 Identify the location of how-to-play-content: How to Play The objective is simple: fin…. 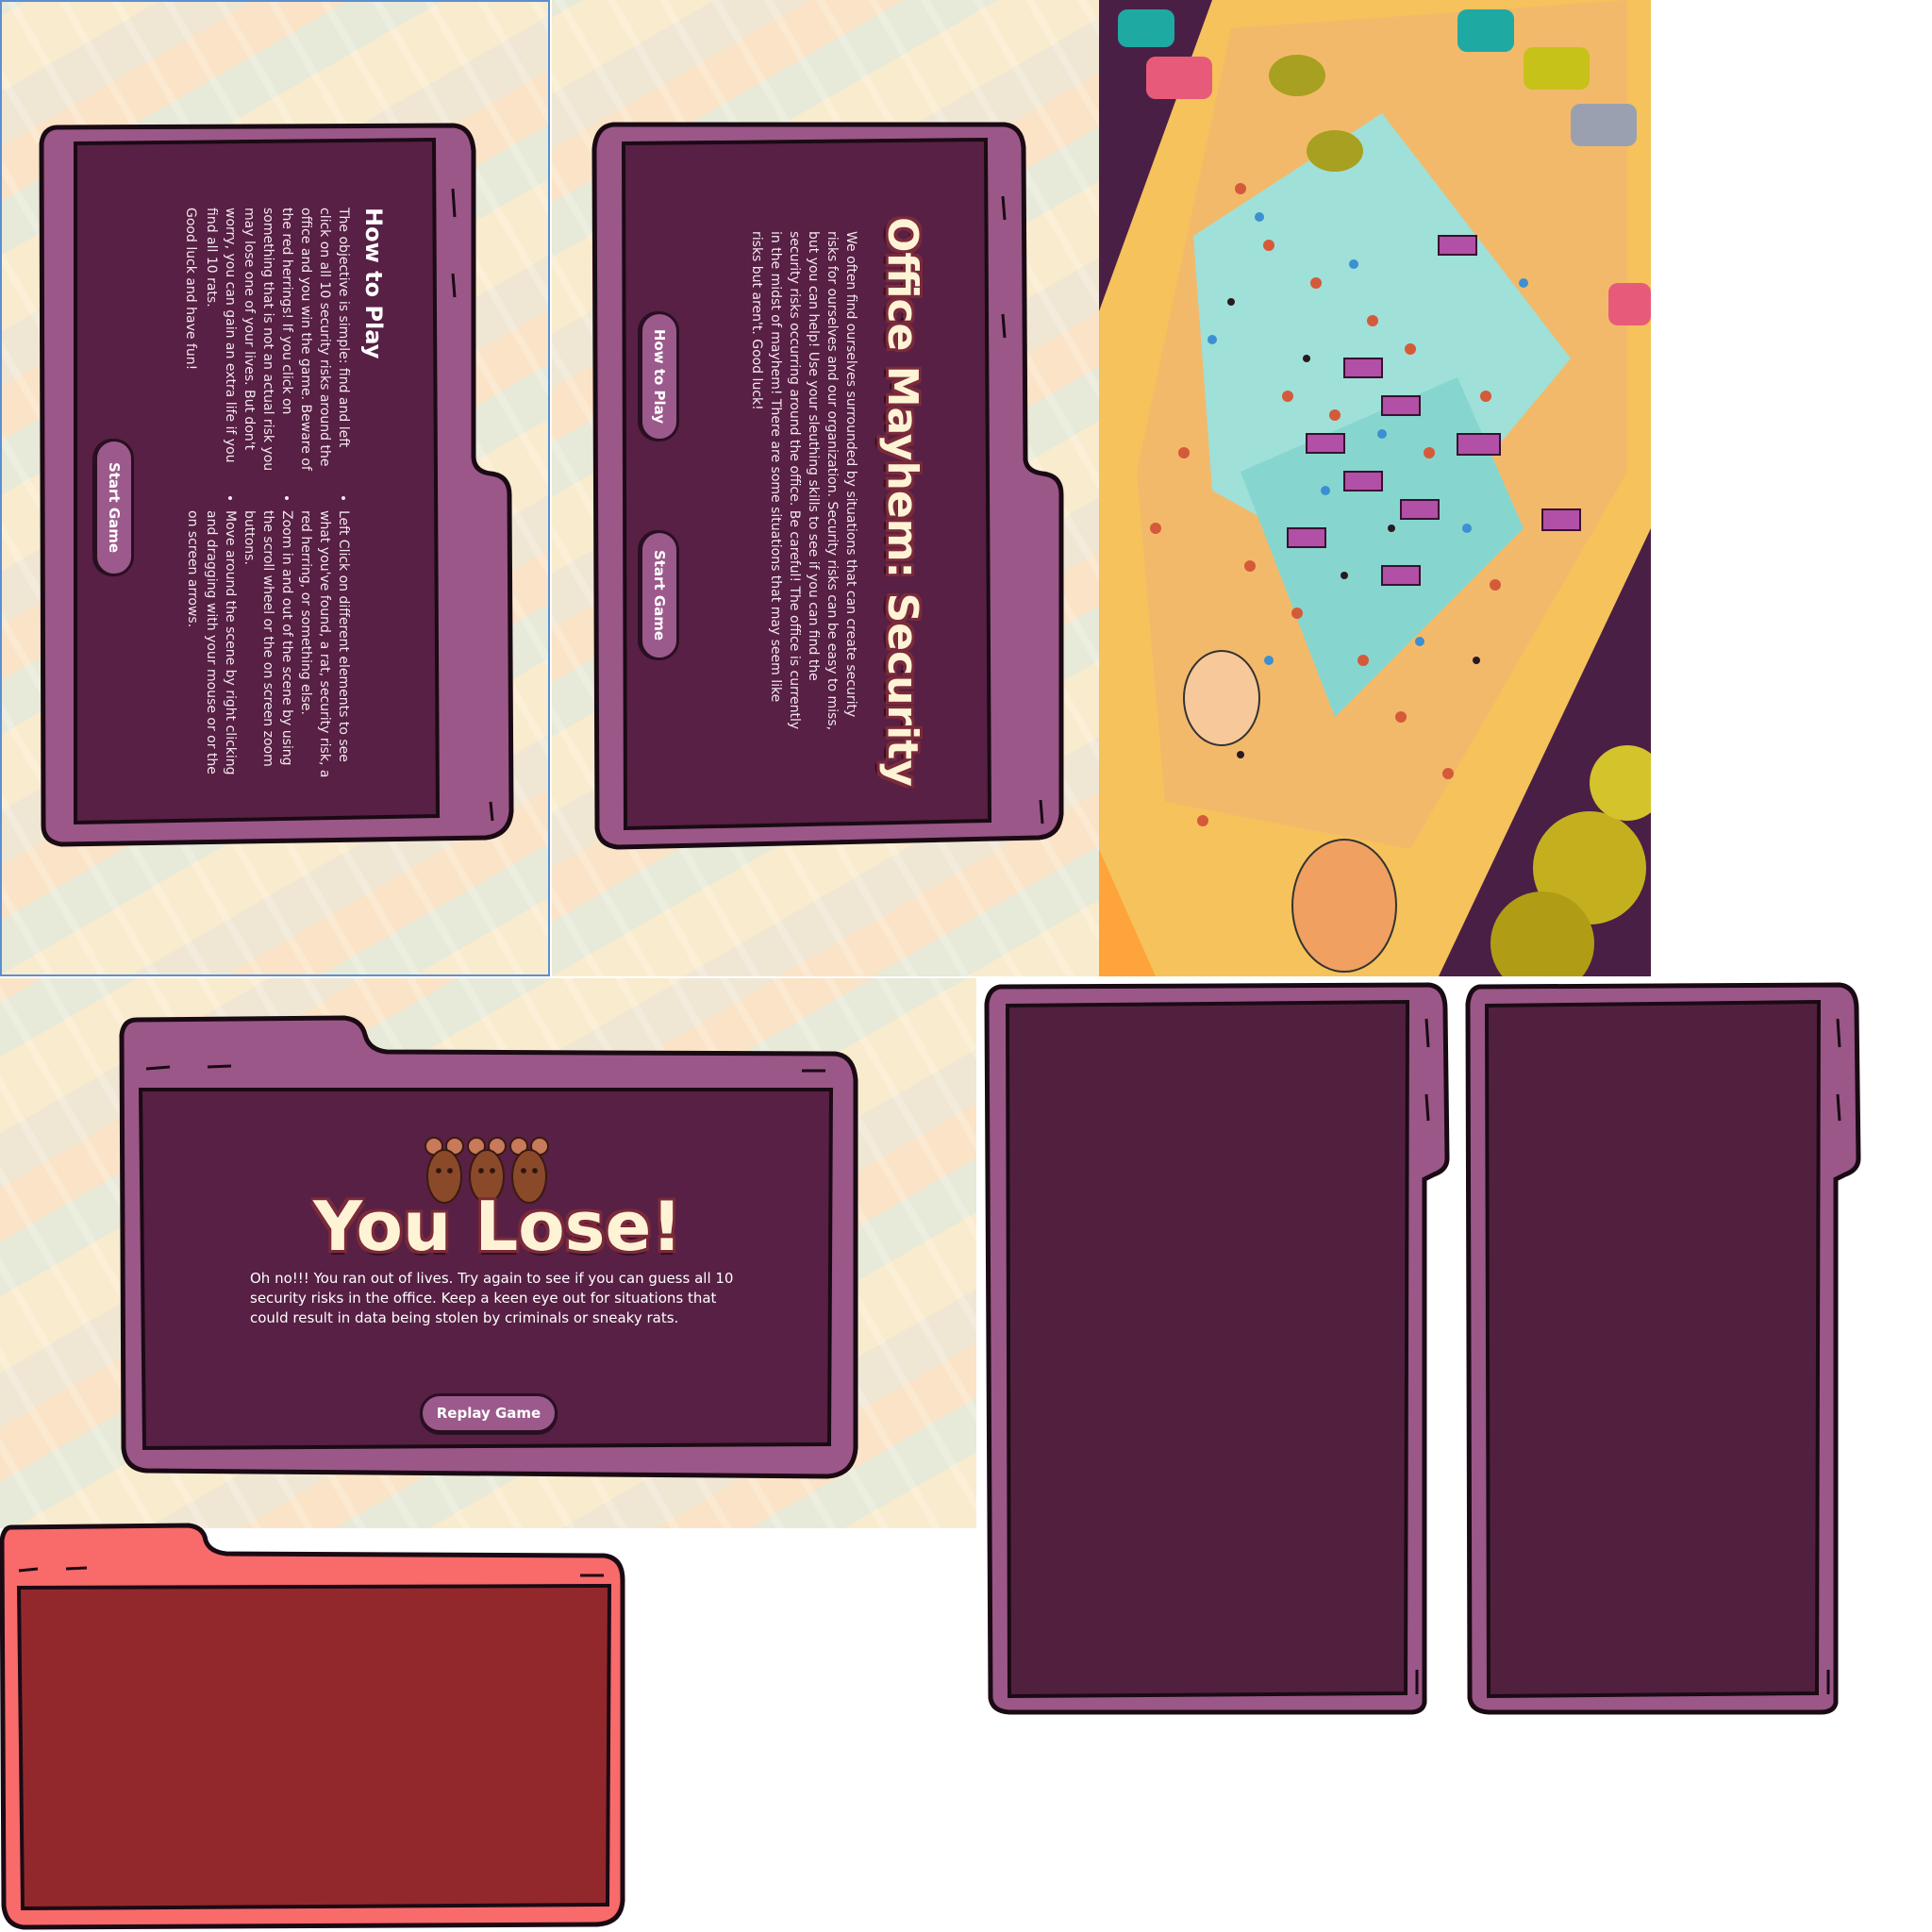
(227, 481).